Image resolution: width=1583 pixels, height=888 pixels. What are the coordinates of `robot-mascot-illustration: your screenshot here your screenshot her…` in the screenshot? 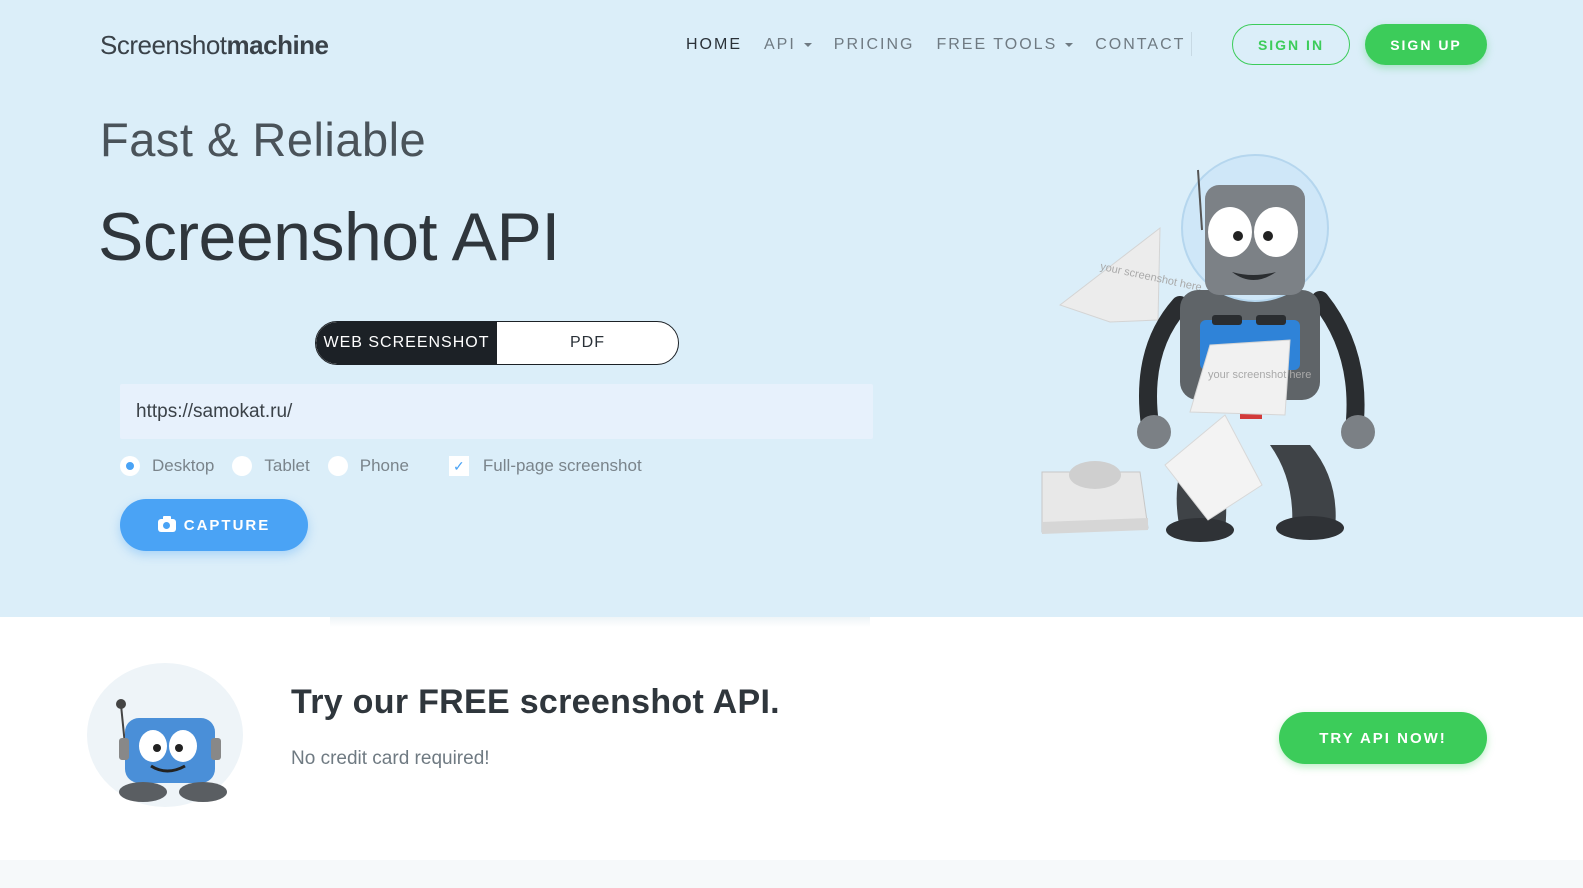 It's located at (1208, 348).